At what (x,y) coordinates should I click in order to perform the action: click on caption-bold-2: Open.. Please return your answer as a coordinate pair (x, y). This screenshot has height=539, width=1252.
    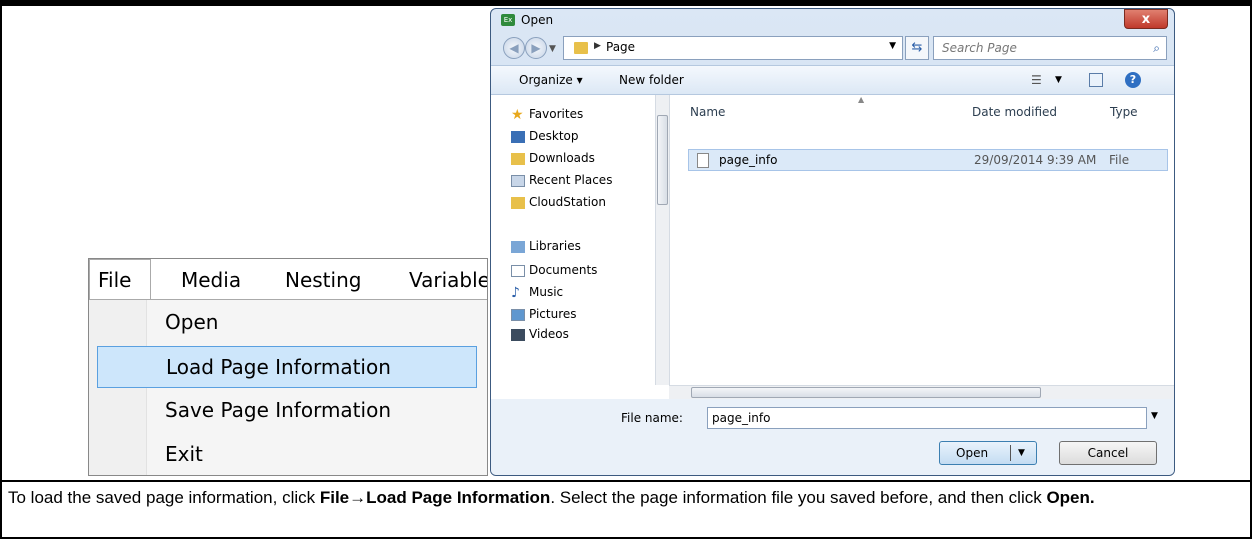
    Looking at the image, I should click on (1070, 497).